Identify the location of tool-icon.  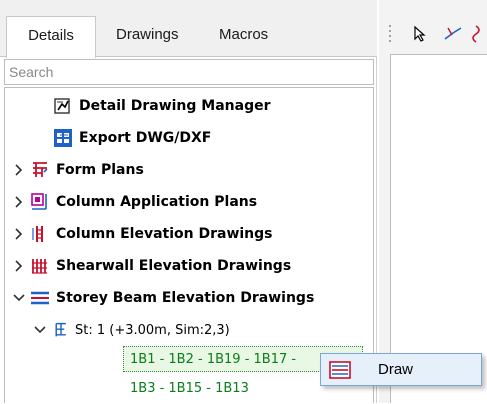
(479, 34).